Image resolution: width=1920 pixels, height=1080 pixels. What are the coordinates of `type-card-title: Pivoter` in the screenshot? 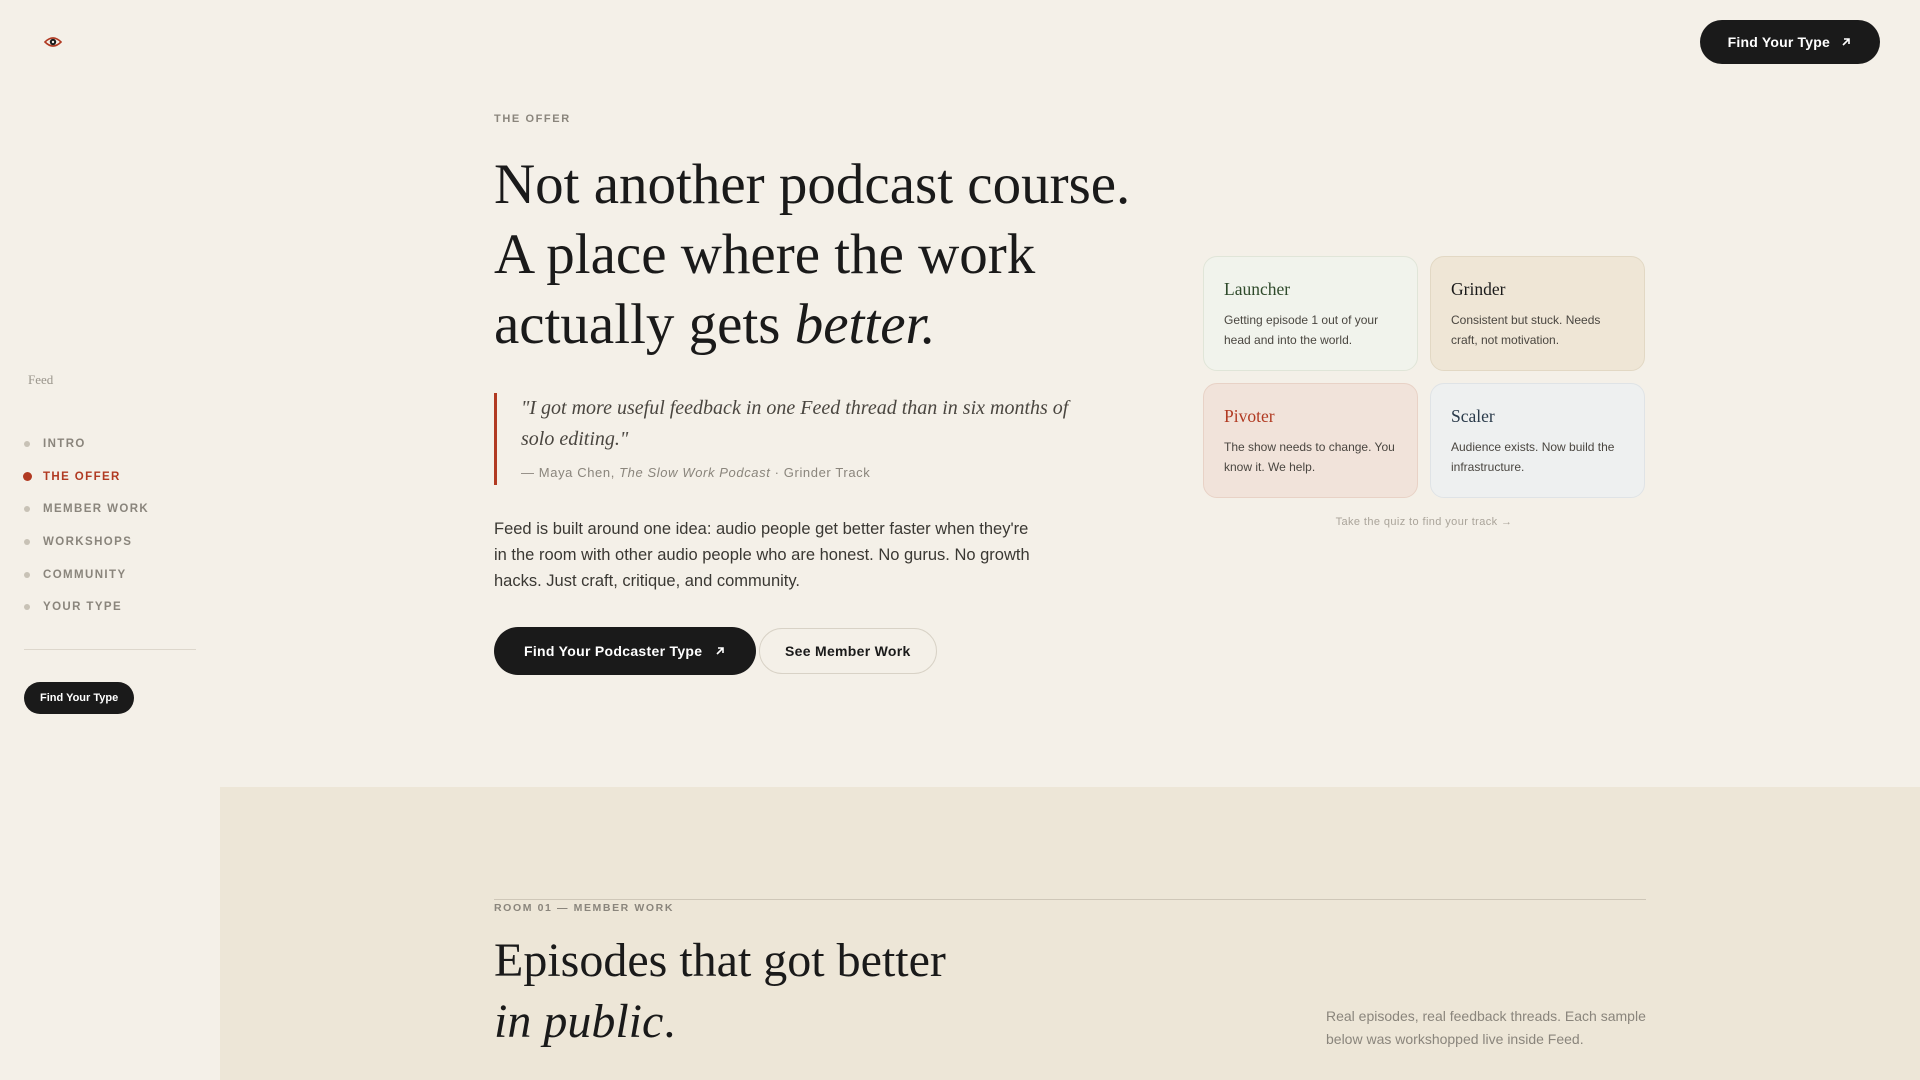 It's located at (1249, 416).